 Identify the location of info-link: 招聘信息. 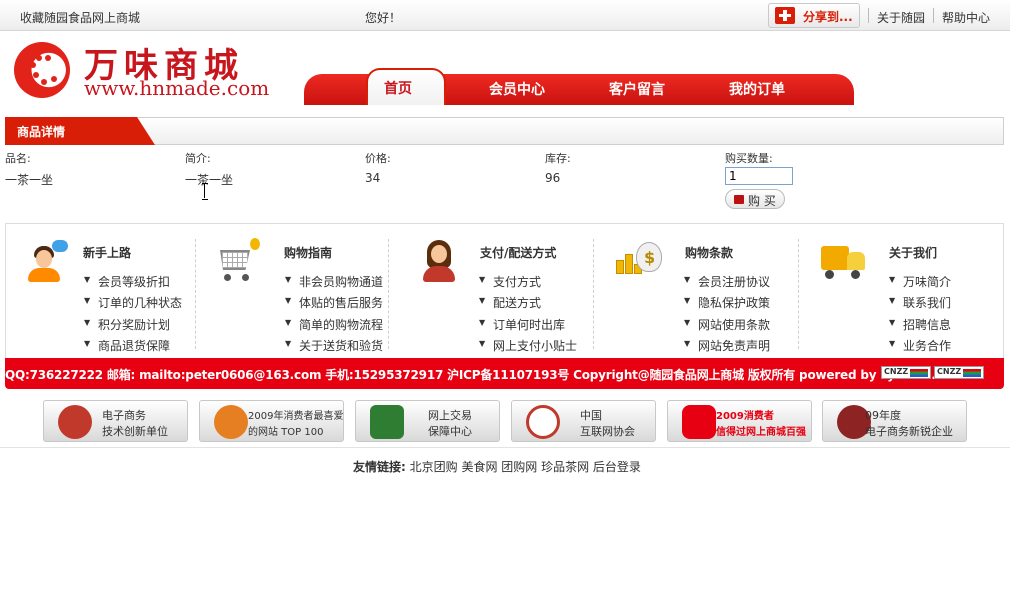
(920, 324).